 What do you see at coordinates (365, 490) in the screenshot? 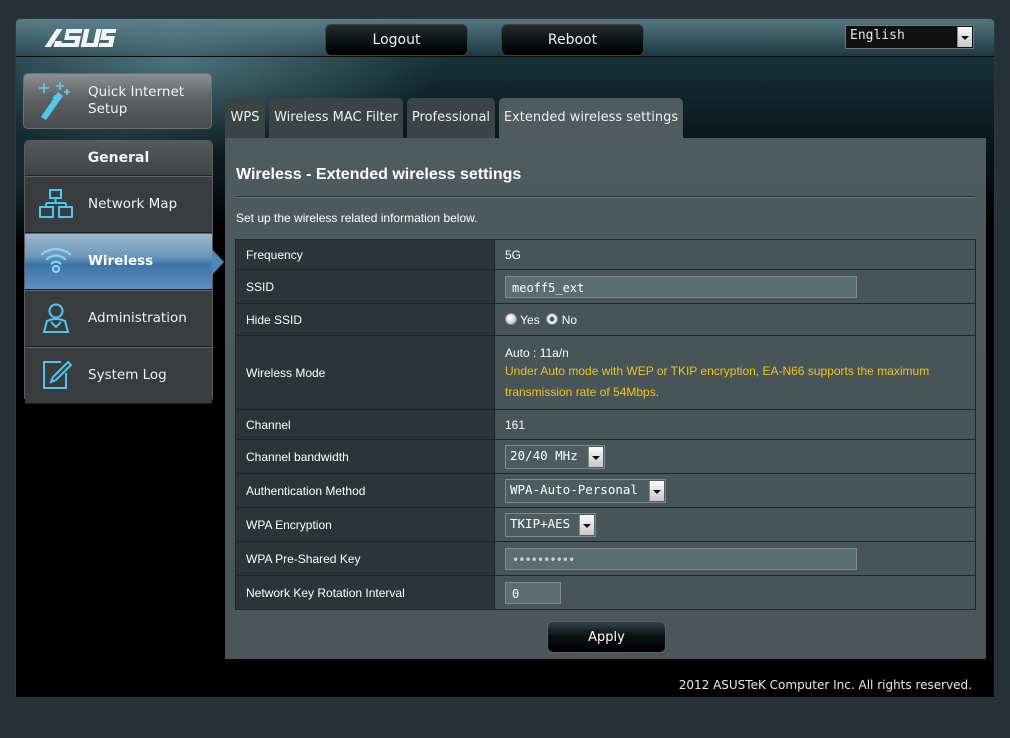
I see `auth-method-label: Authentication Method` at bounding box center [365, 490].